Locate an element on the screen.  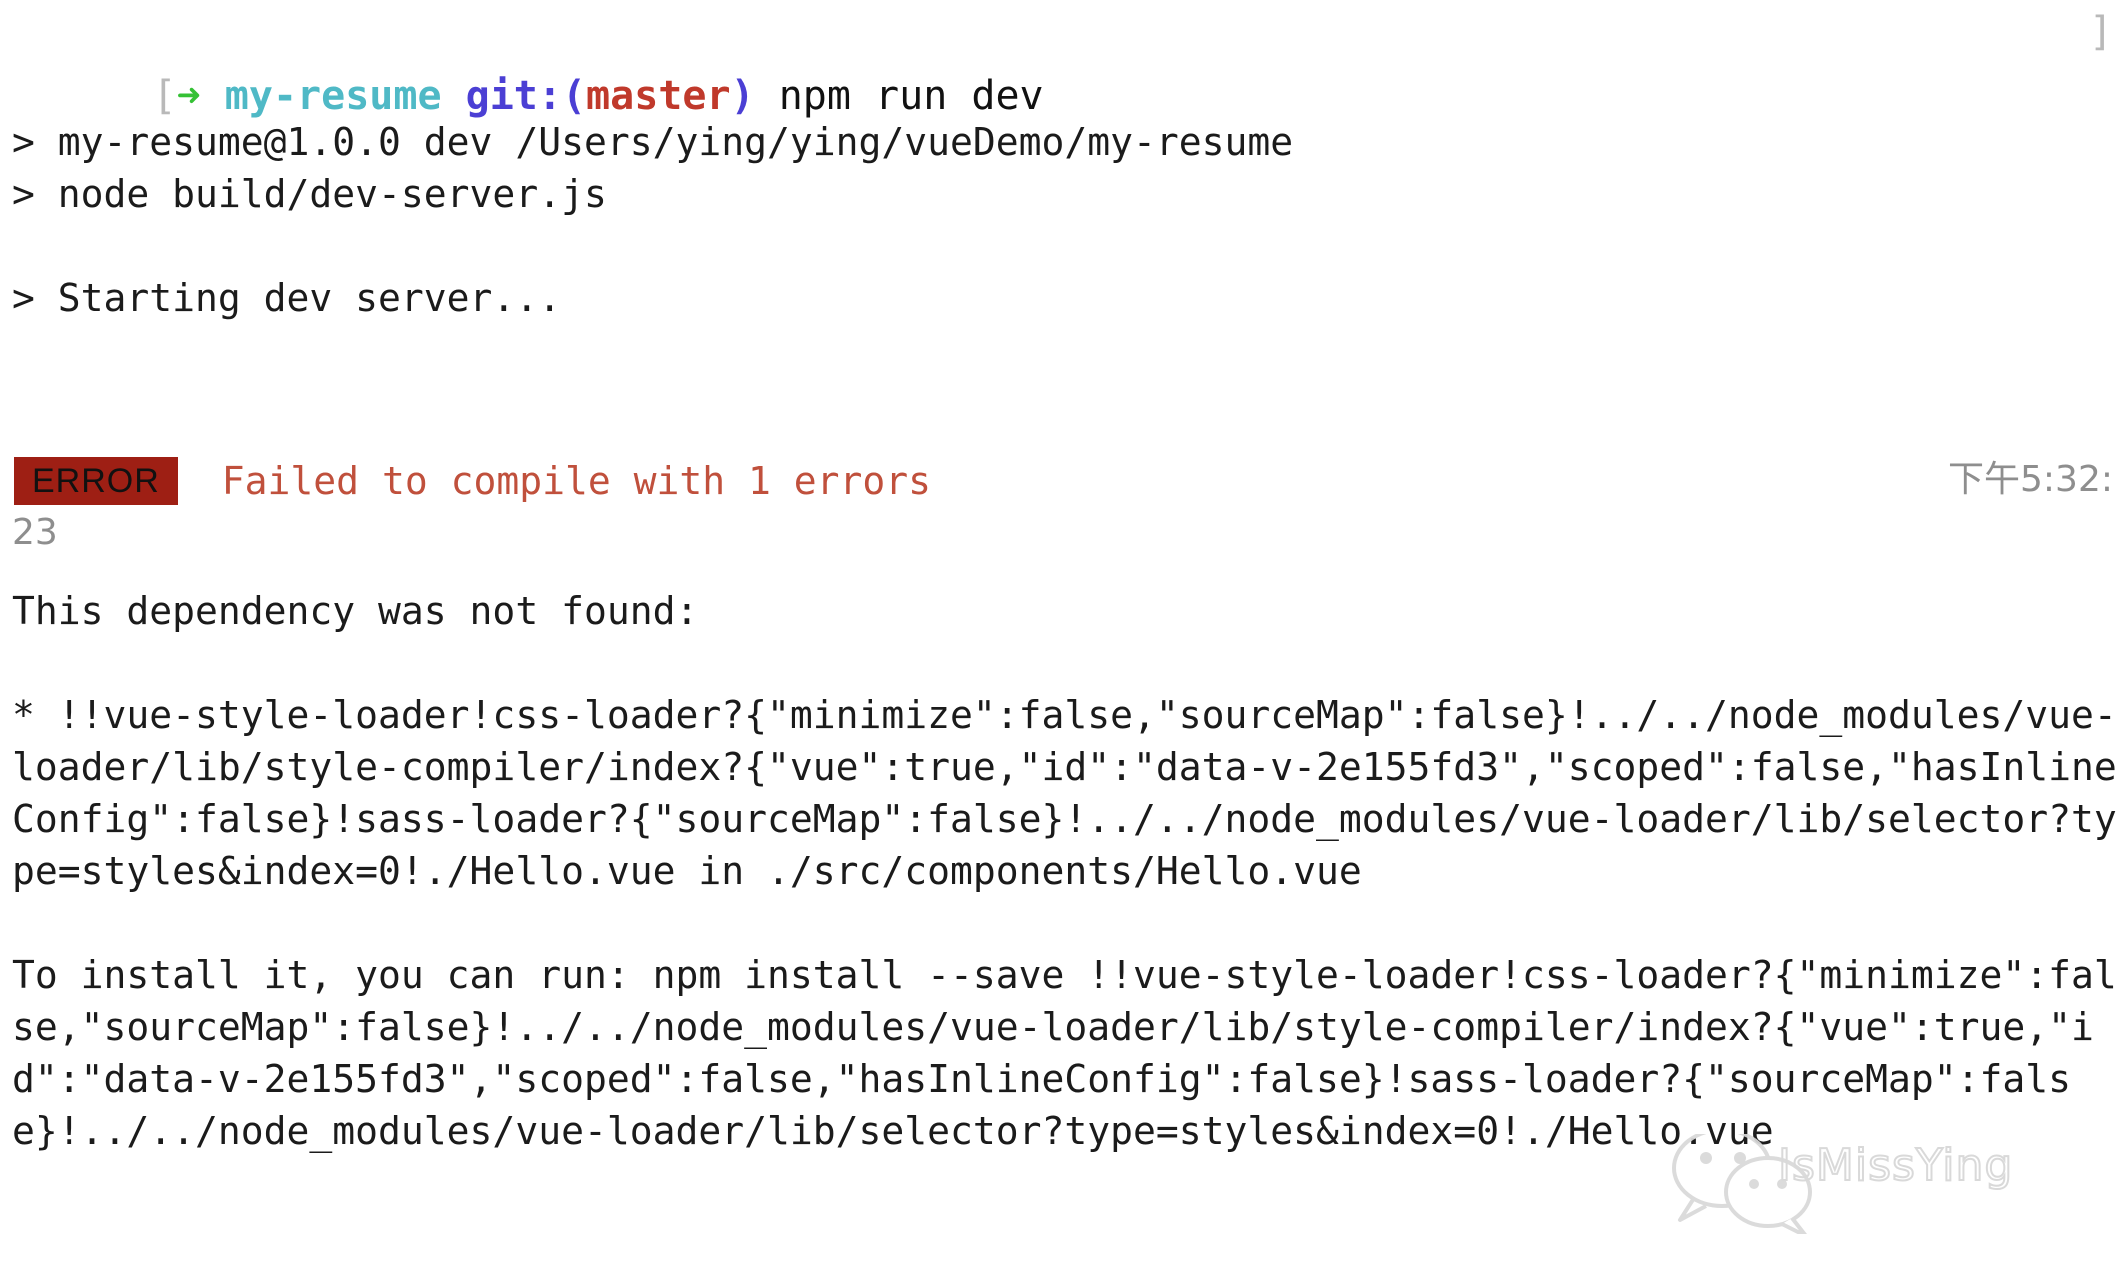
shell-prompt-line: [➜ my-resume git:(master) npm run dev ] is located at coordinates (1060, 59).